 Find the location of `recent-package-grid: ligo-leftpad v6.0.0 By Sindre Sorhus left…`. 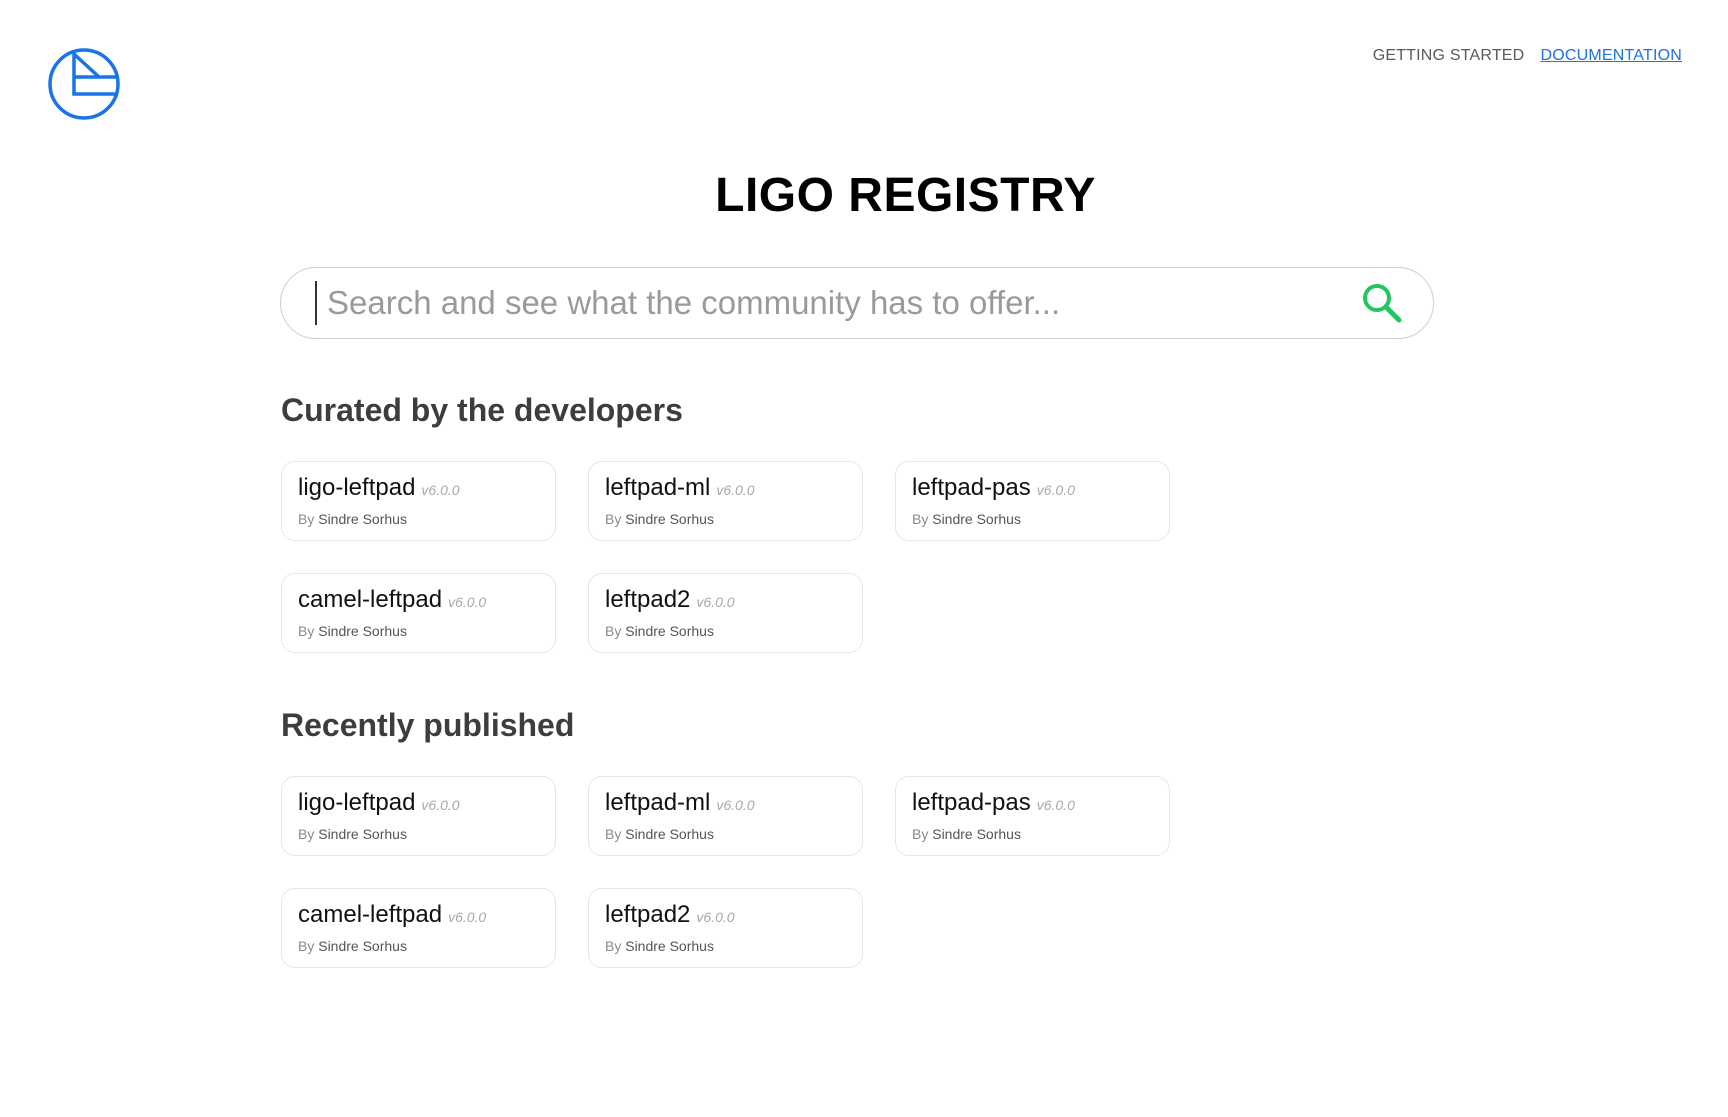

recent-package-grid: ligo-leftpad v6.0.0 By Sindre Sorhus left… is located at coordinates (741, 872).